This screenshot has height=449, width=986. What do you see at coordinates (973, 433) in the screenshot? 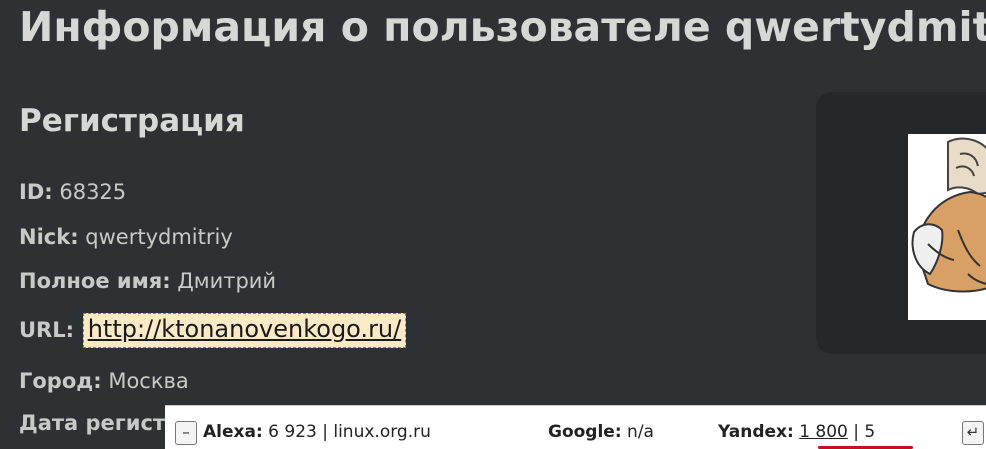
I see `enter-icon: ↵` at bounding box center [973, 433].